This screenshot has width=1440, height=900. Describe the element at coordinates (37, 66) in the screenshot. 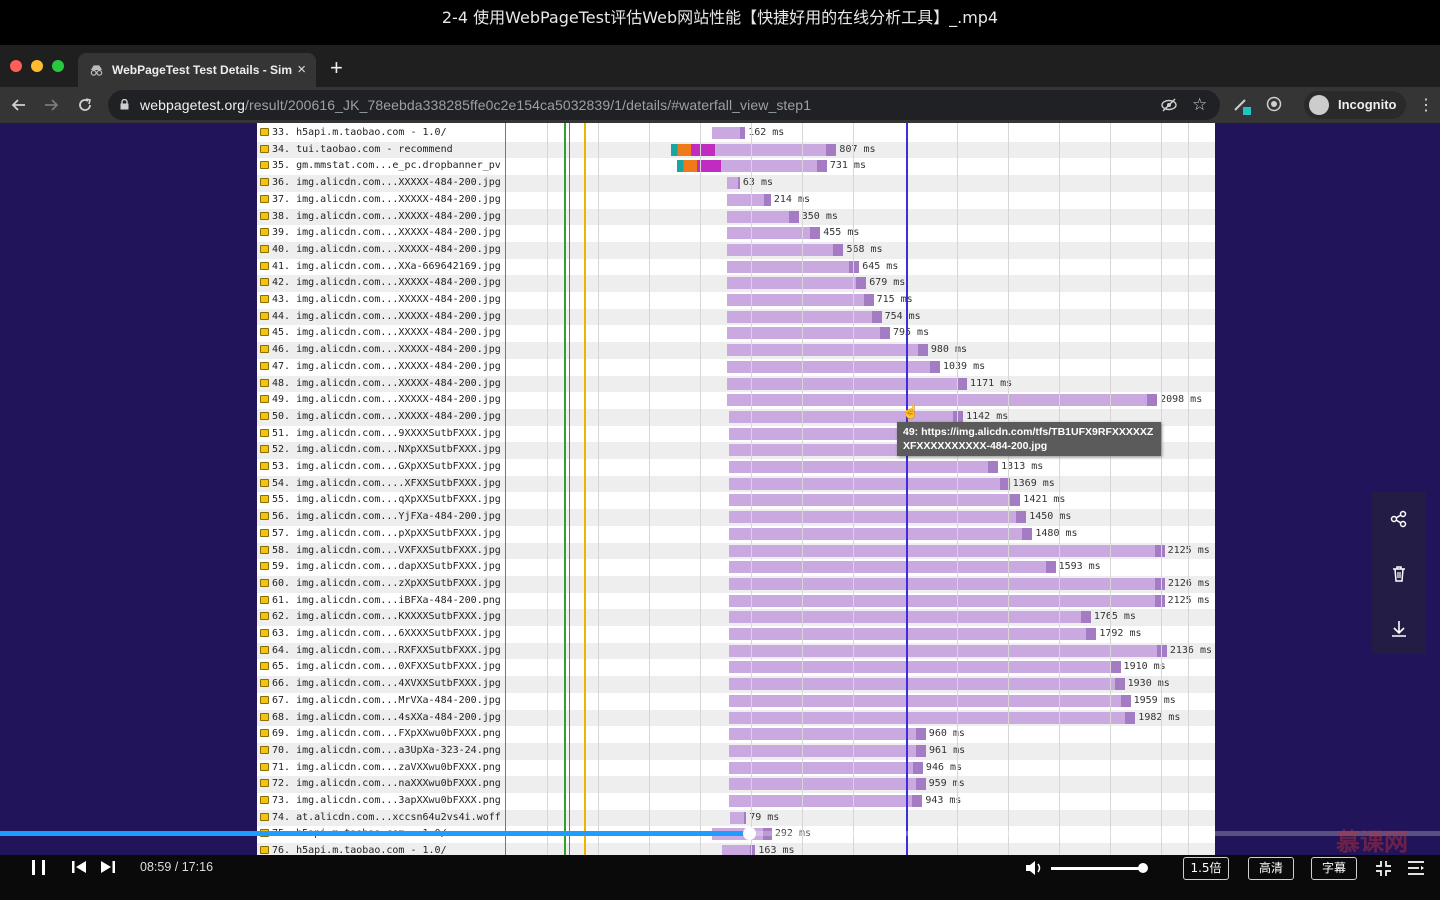

I see `minimize-window-button` at that location.